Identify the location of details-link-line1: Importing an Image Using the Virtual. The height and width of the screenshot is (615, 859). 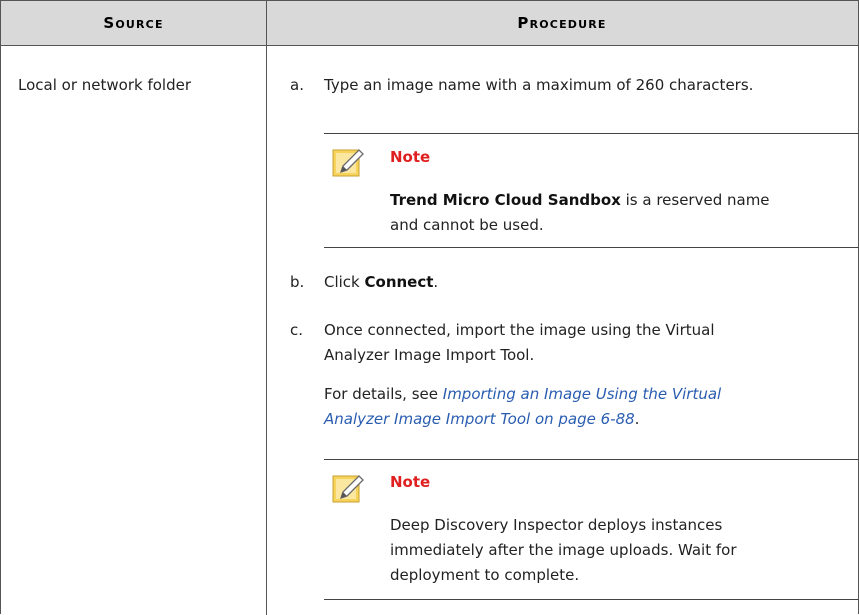
(582, 394).